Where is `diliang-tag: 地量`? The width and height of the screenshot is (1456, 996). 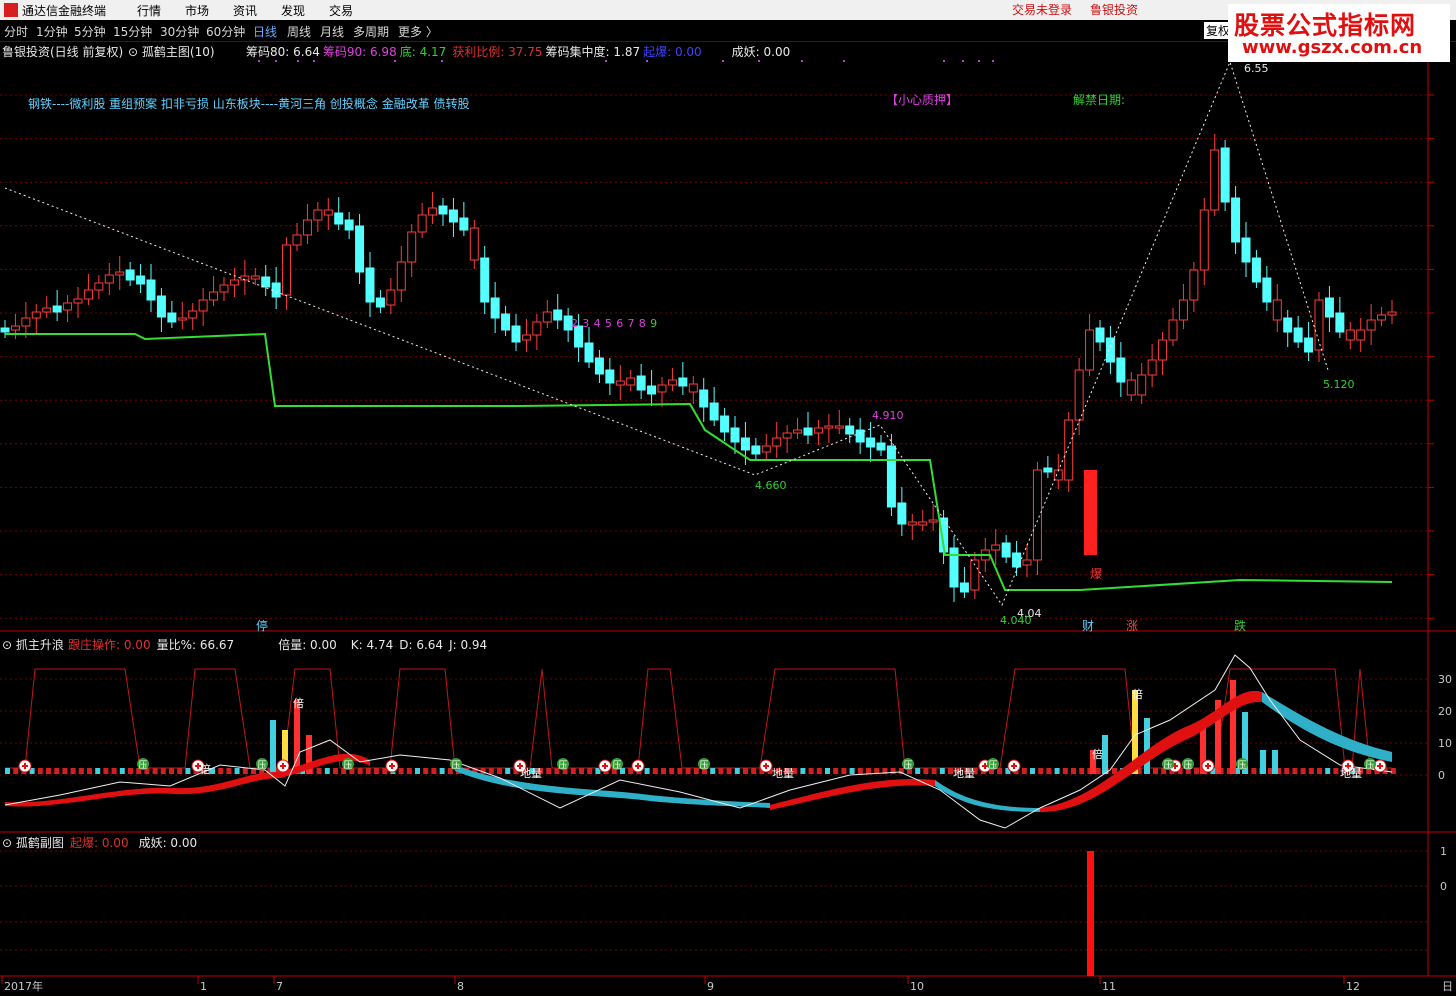
diliang-tag: 地量 is located at coordinates (531, 773).